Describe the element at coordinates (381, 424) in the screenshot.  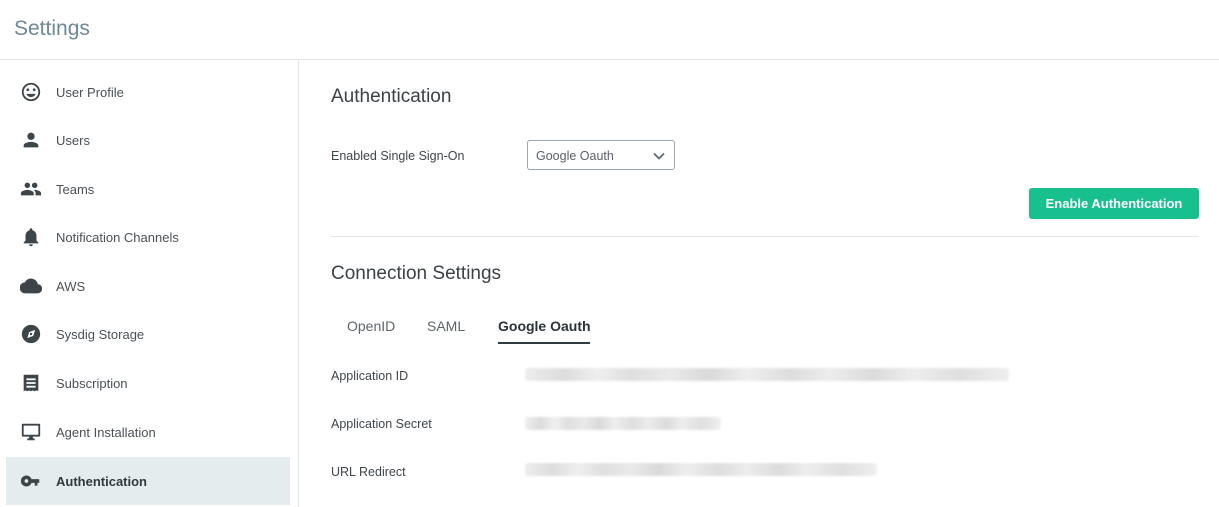
I see `application-secret-label: Application Secret` at that location.